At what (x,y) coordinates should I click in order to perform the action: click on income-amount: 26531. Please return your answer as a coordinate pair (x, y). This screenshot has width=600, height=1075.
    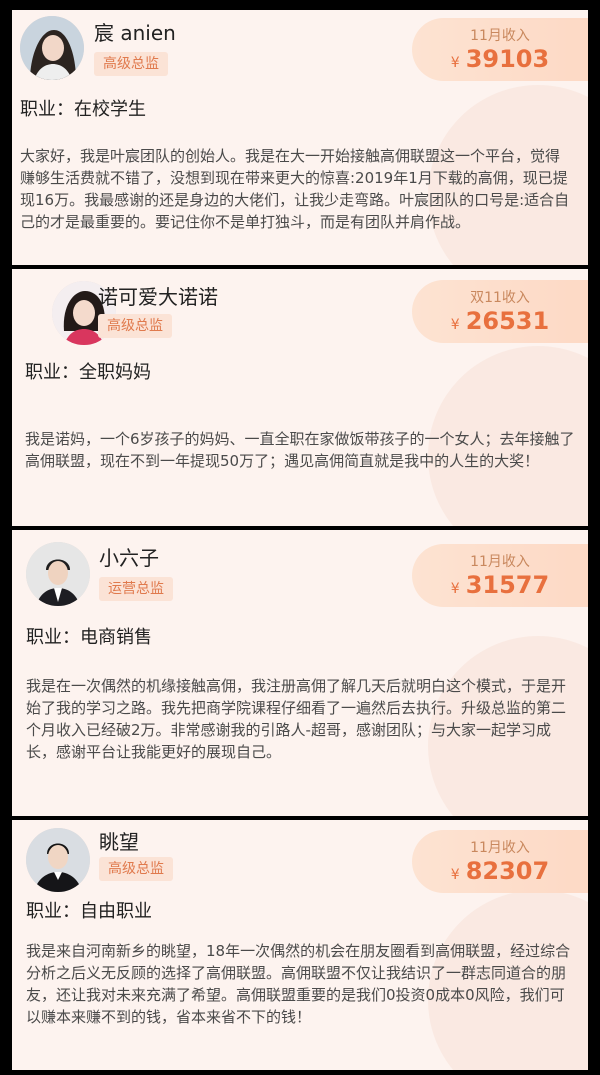
    Looking at the image, I should click on (507, 321).